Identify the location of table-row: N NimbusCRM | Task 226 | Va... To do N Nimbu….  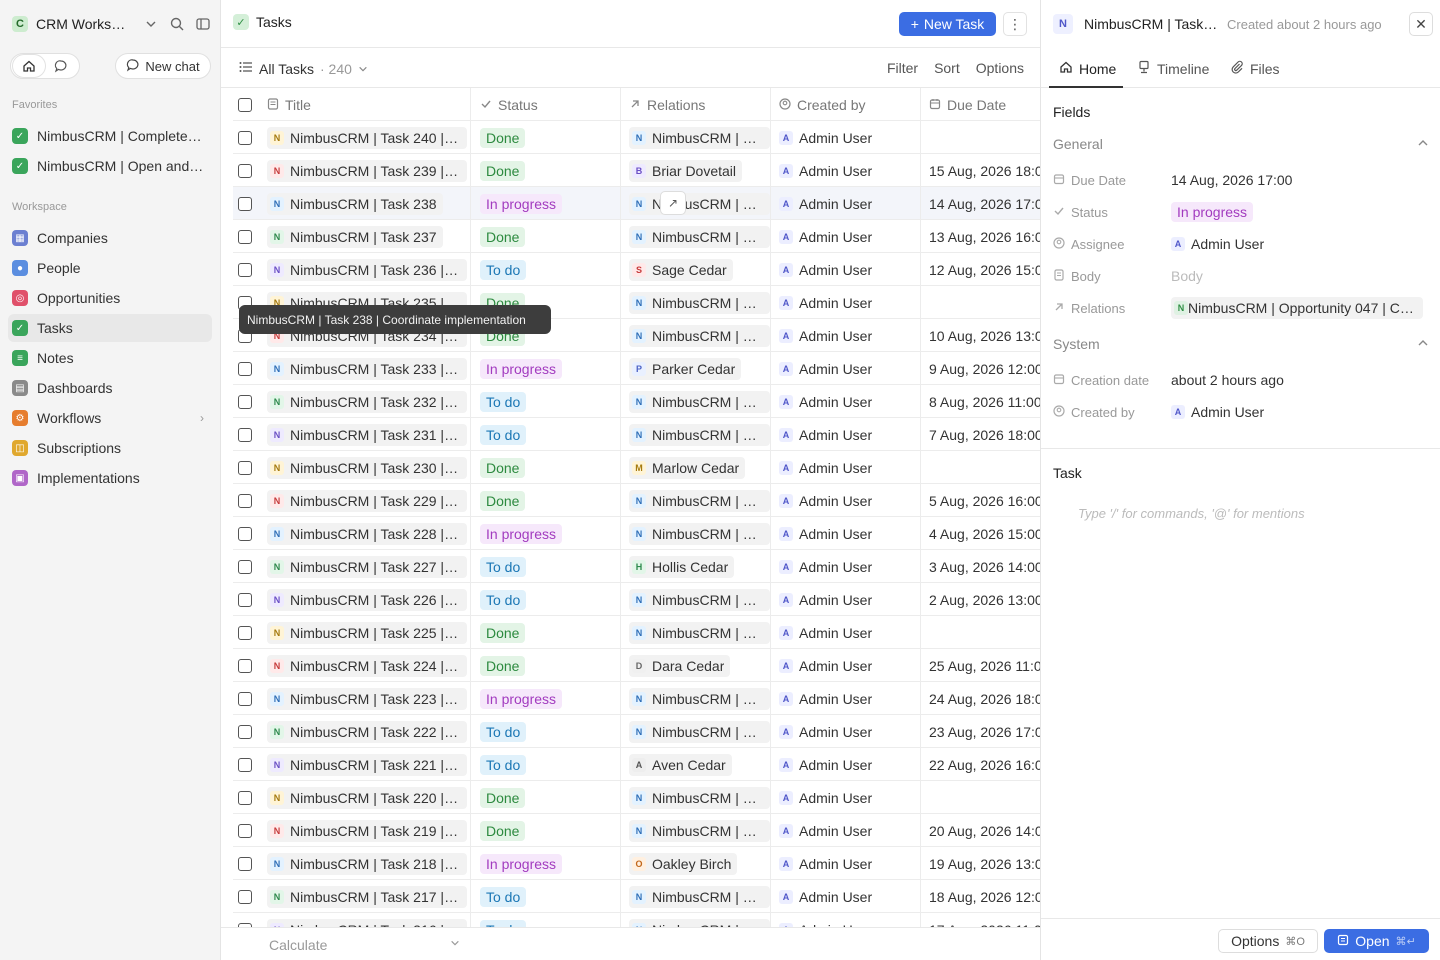
(636, 599).